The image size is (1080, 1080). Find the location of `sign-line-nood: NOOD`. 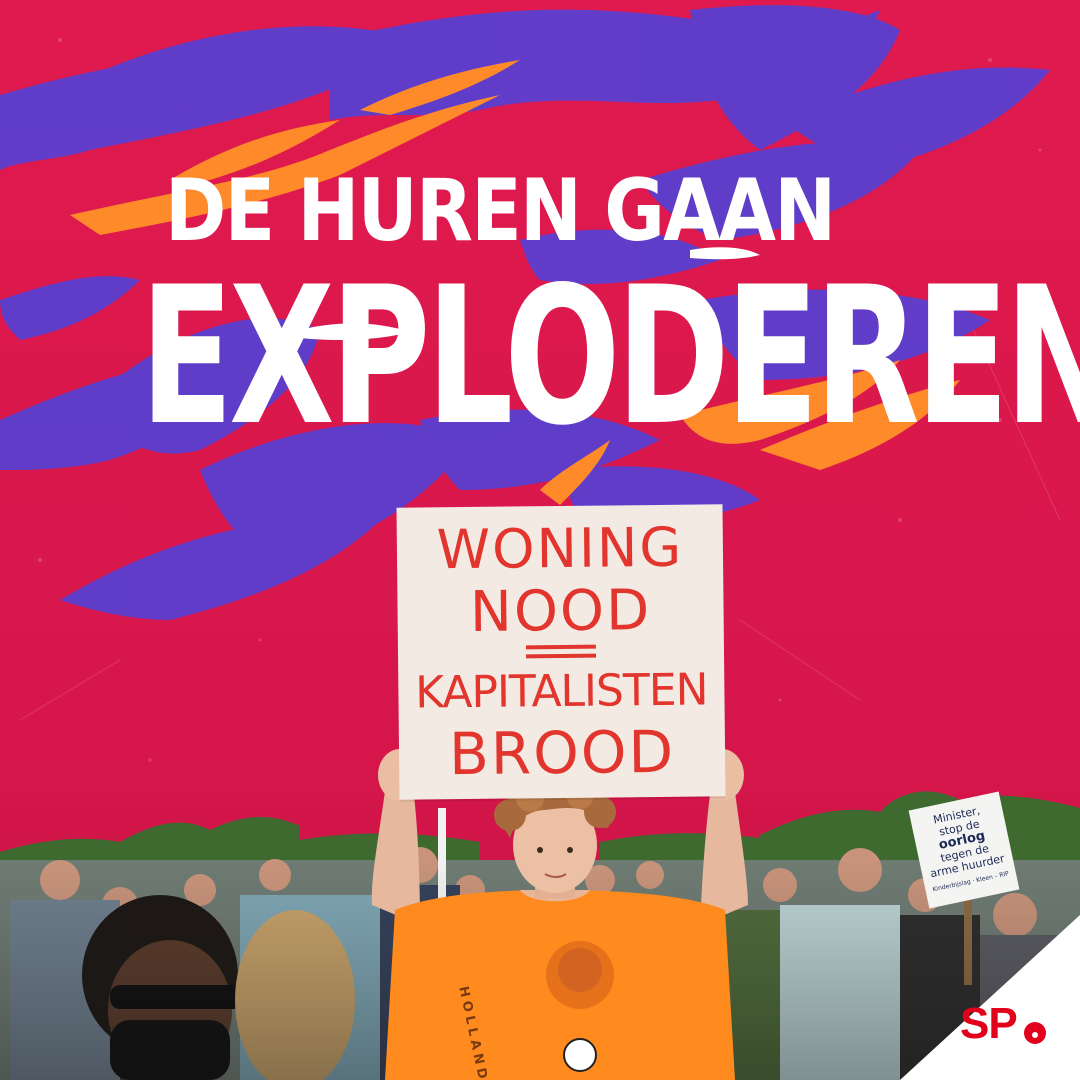

sign-line-nood: NOOD is located at coordinates (560, 611).